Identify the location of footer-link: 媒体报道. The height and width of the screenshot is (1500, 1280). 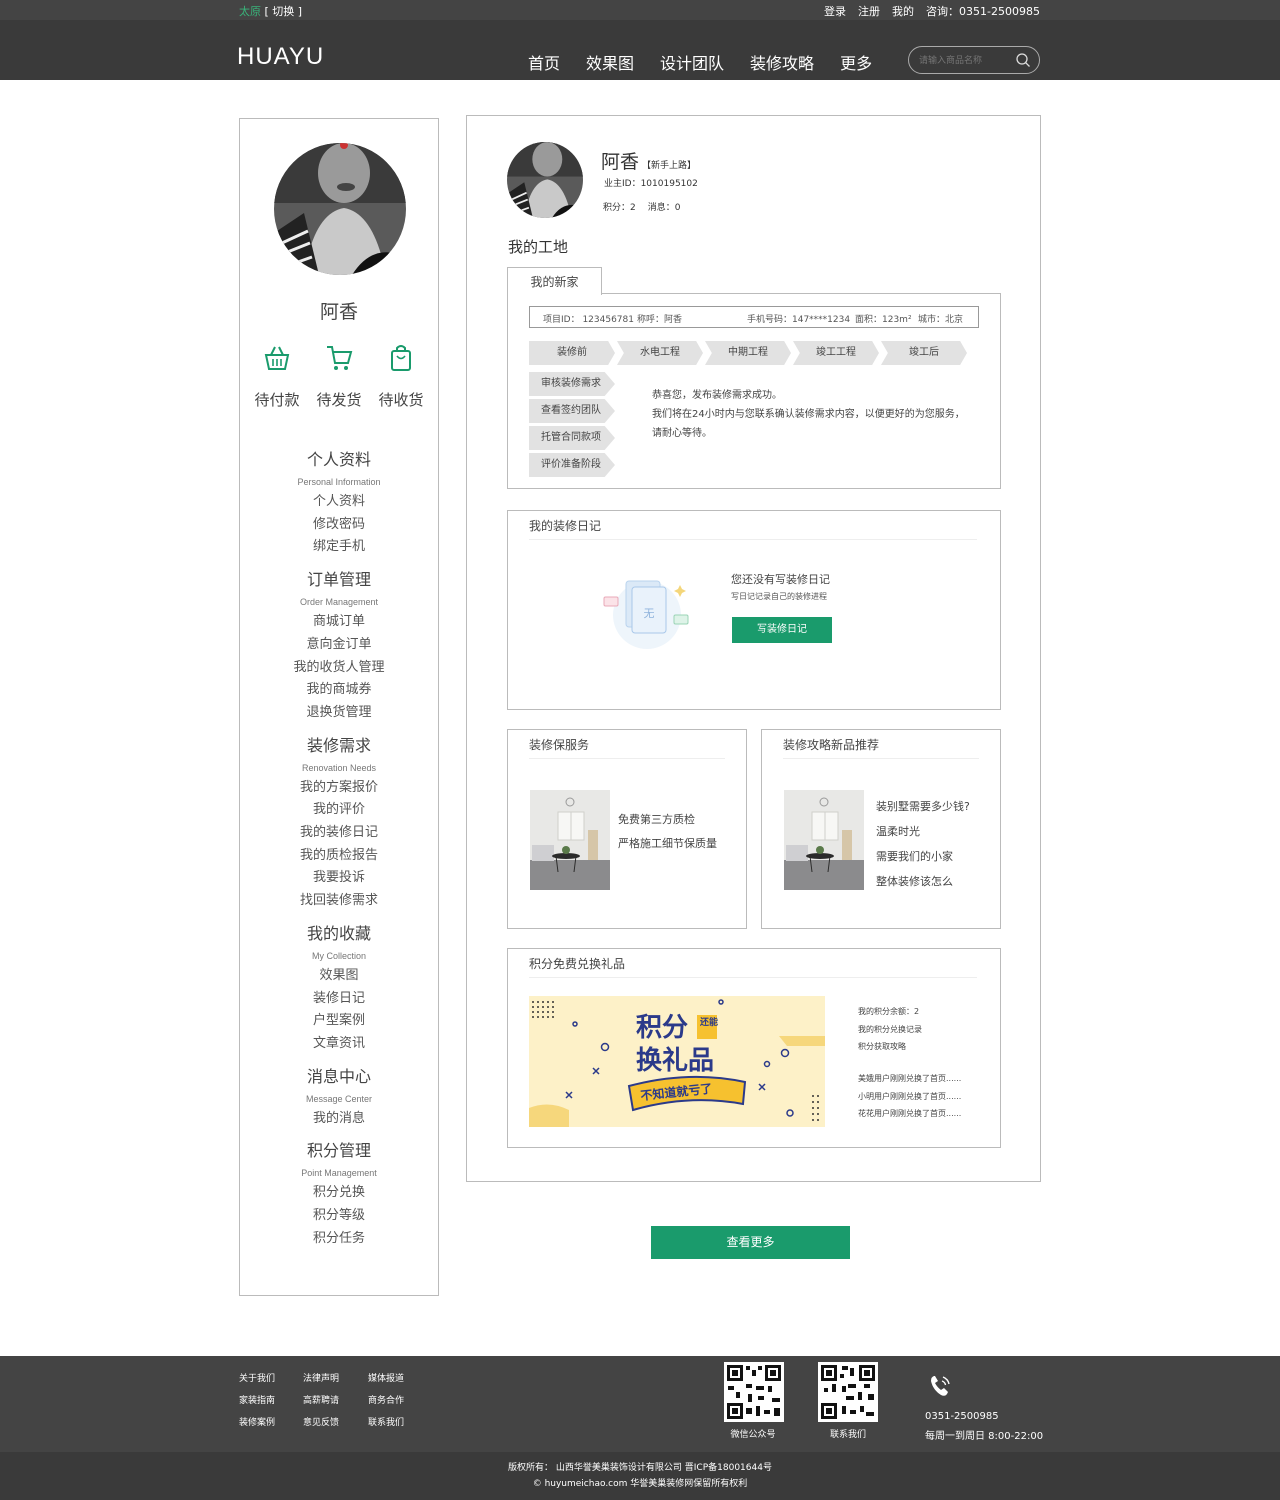
(398, 1379).